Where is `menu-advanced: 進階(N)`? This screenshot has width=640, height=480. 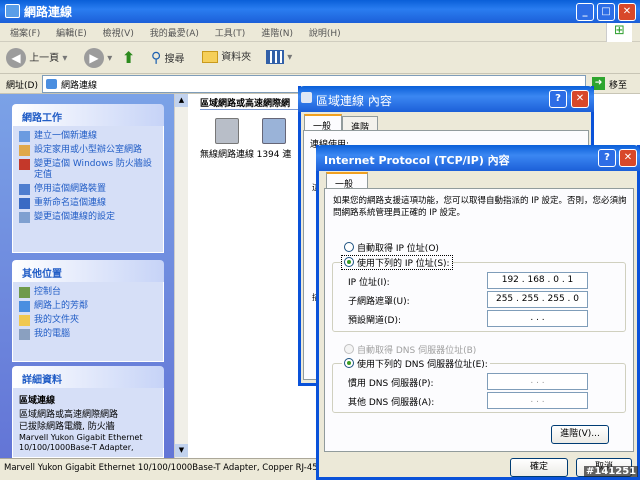
menu-advanced: 進階(N) is located at coordinates (277, 34).